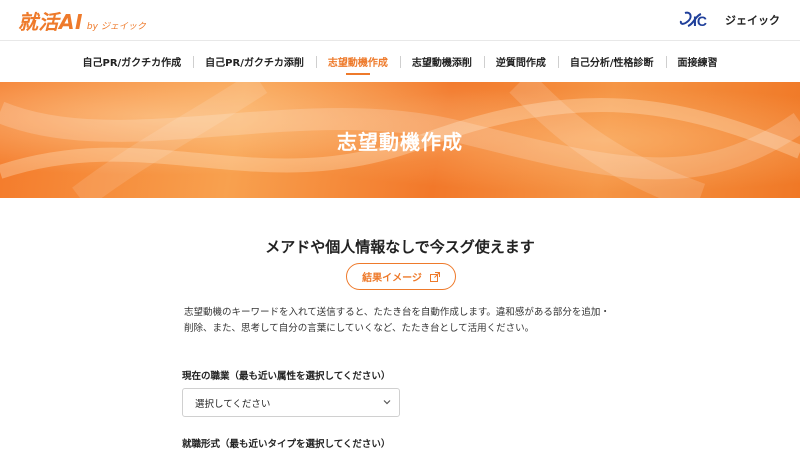 Image resolution: width=800 pixels, height=454 pixels. Describe the element at coordinates (357, 62) in the screenshot. I see `nav-item-motivation-create: 志望動機作成` at that location.